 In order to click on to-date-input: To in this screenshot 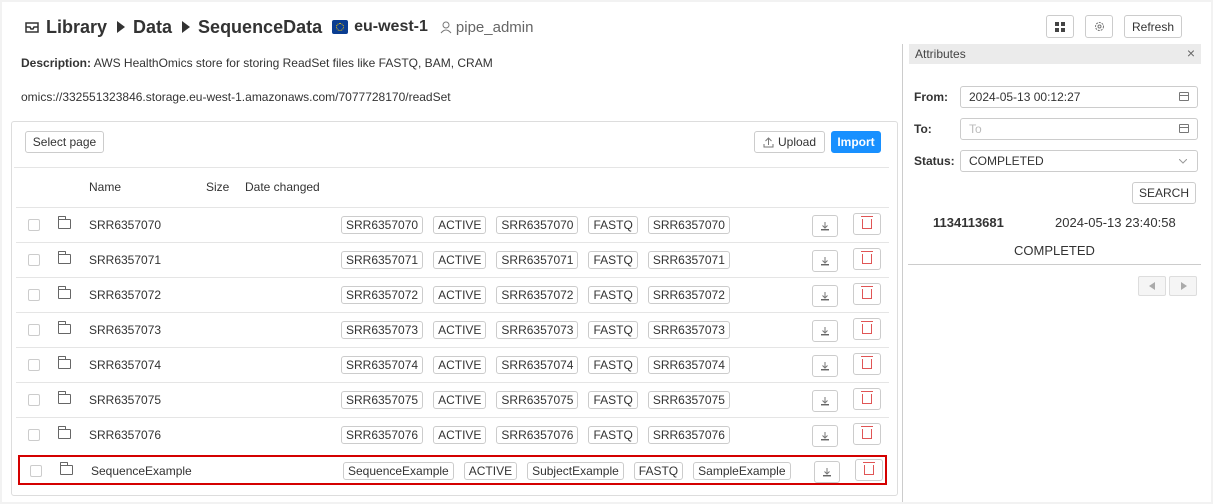, I will do `click(1079, 129)`.